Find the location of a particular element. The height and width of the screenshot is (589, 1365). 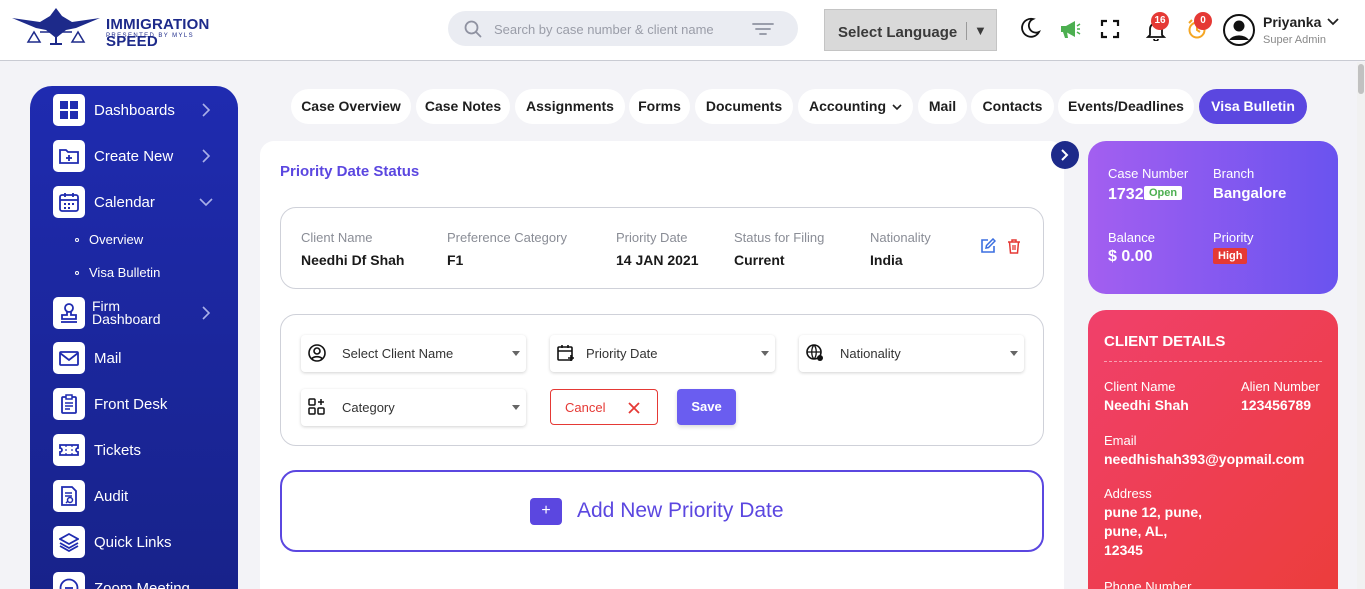

sidebar-item-zoom-meeting: Zoom Meeting is located at coordinates (140, 580).